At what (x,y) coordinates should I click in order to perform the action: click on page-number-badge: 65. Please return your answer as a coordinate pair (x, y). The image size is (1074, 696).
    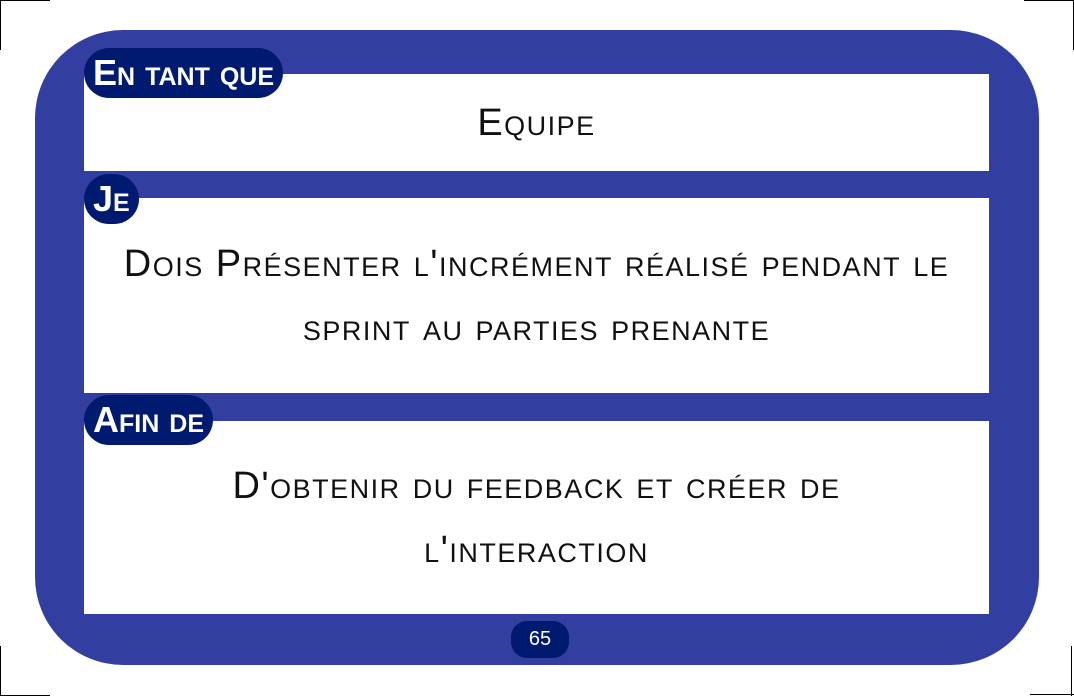
    Looking at the image, I should click on (540, 639).